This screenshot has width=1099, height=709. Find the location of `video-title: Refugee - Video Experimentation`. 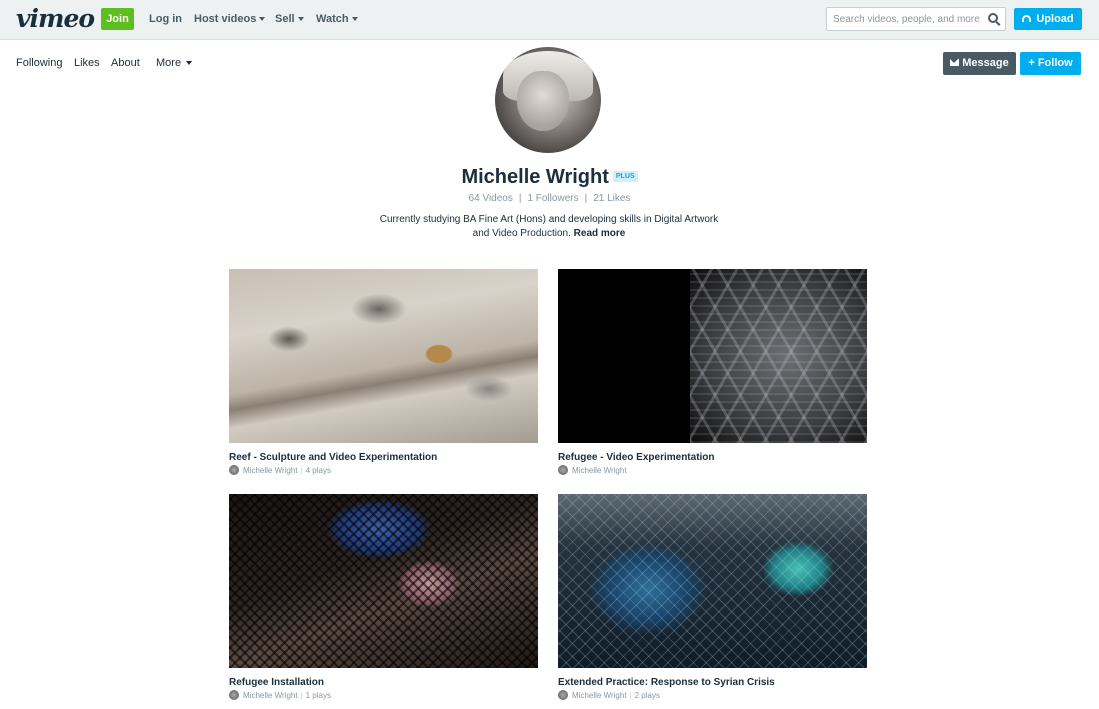

video-title: Refugee - Video Experimentation is located at coordinates (712, 457).